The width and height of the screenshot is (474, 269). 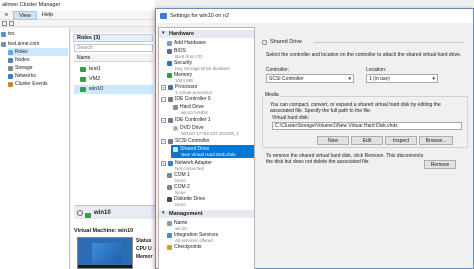 I want to click on hw-item-diskette-drive: Diskette Drive, so click(x=186, y=199).